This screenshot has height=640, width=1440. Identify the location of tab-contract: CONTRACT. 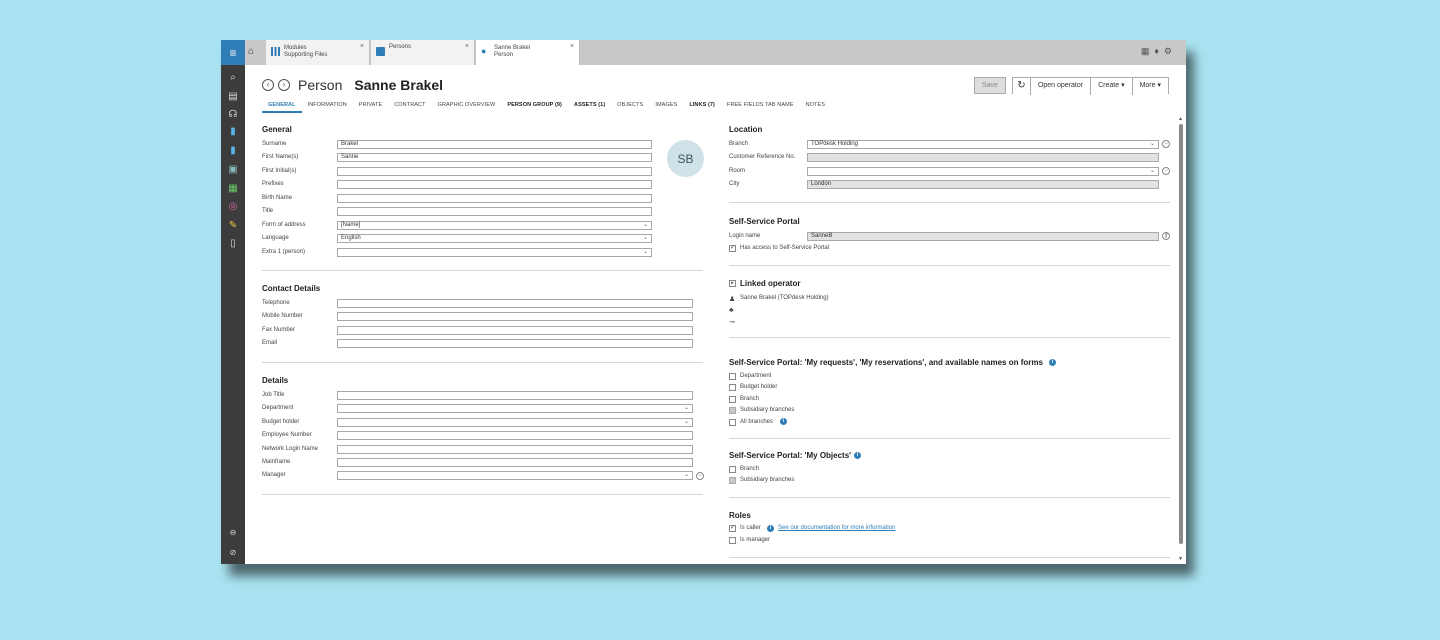
(409, 107).